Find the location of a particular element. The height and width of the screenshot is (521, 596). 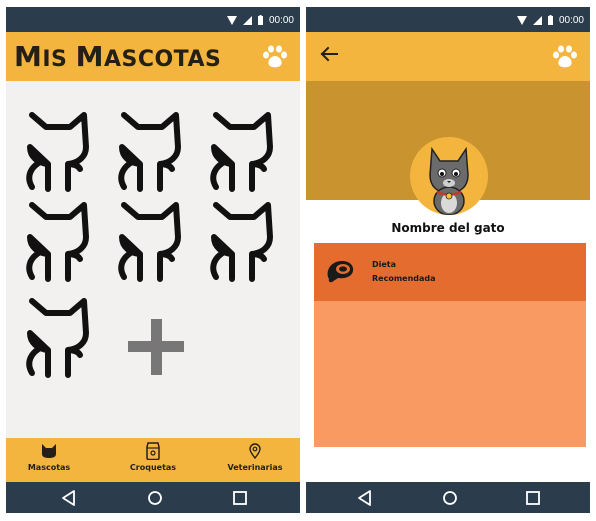

nav-item-mascotas: Mascotas is located at coordinates (50, 461).